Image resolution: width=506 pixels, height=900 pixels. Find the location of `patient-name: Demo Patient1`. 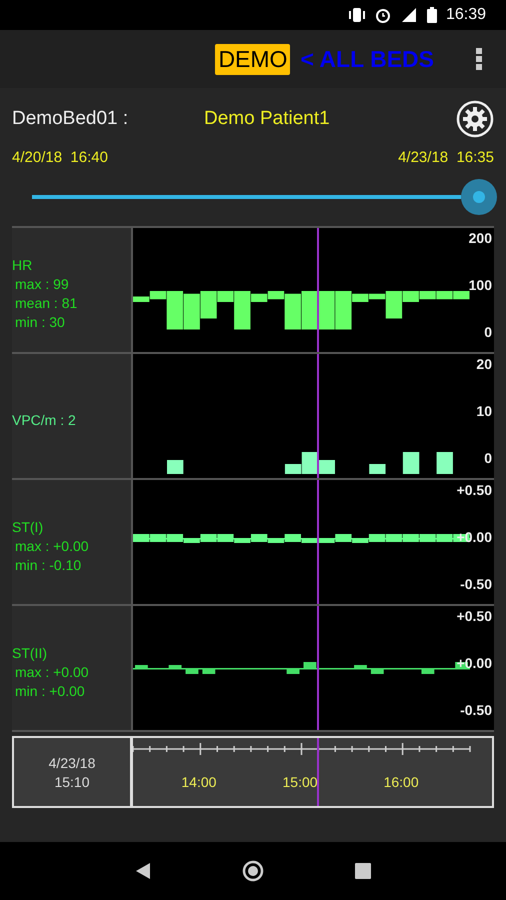

patient-name: Demo Patient1 is located at coordinates (267, 119).